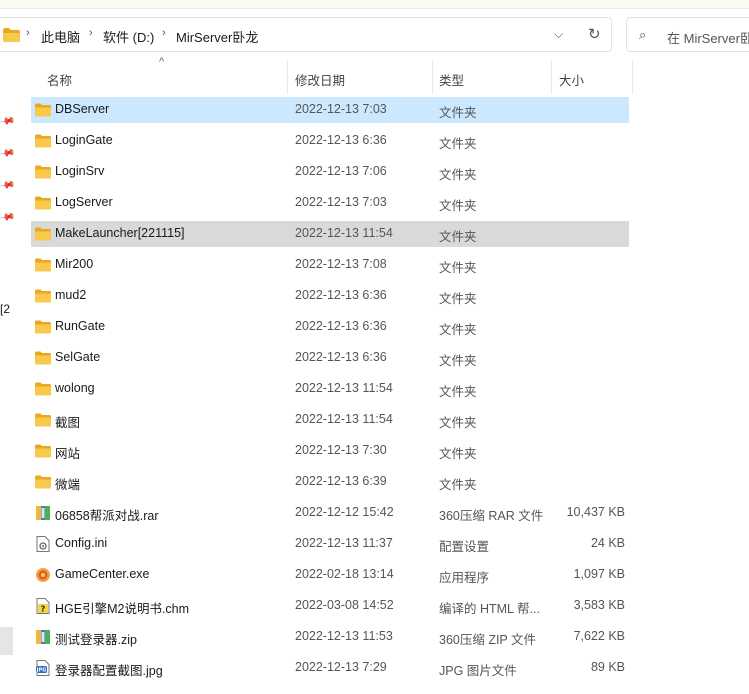  What do you see at coordinates (643, 34) in the screenshot?
I see `search-icon: ⌕` at bounding box center [643, 34].